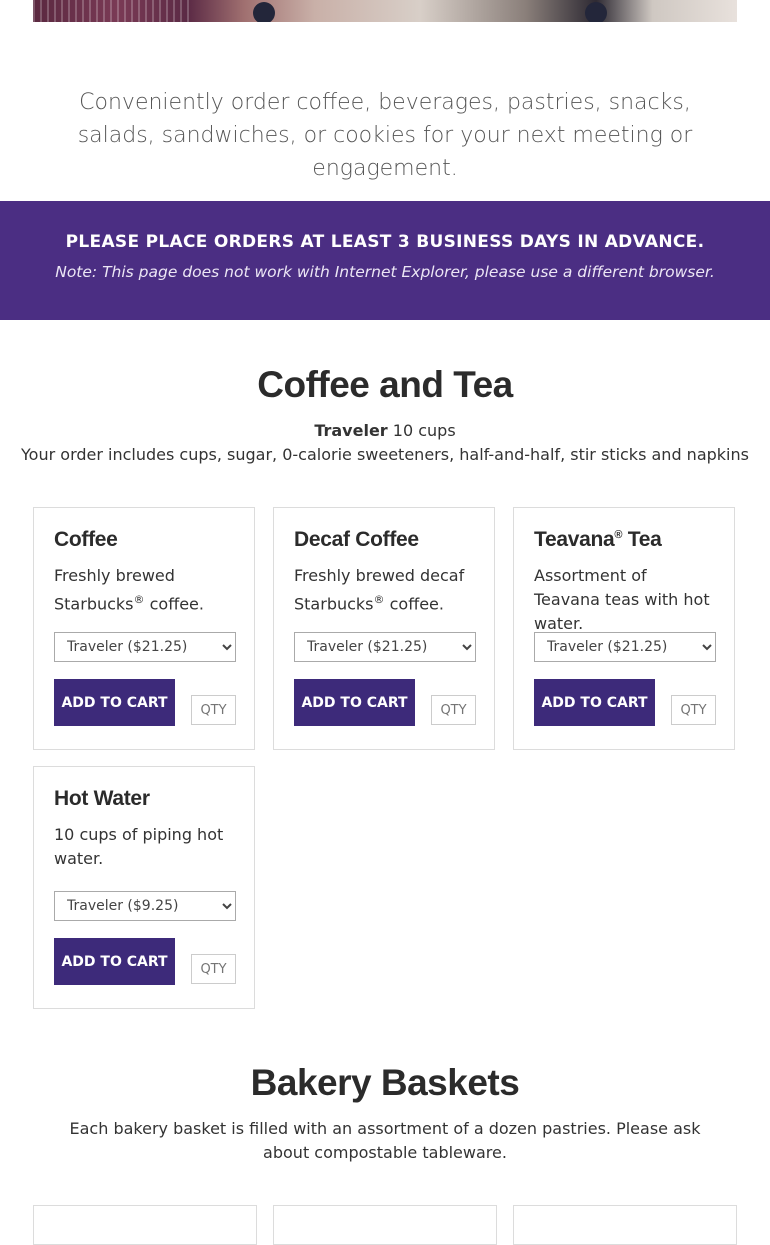  Describe the element at coordinates (379, 590) in the screenshot. I see `product-description: Freshly brewed decaf Starbucks® coffee.` at that location.